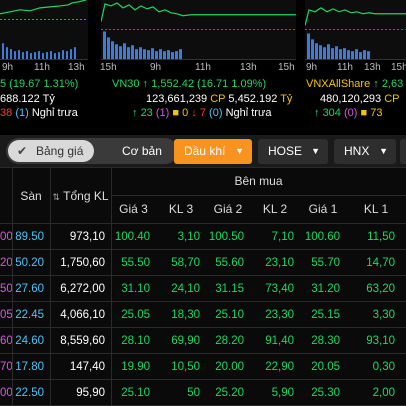 This screenshot has width=406, height=406. Describe the element at coordinates (27, 99) in the screenshot. I see `index-value: 688.122 Tỷ` at that location.